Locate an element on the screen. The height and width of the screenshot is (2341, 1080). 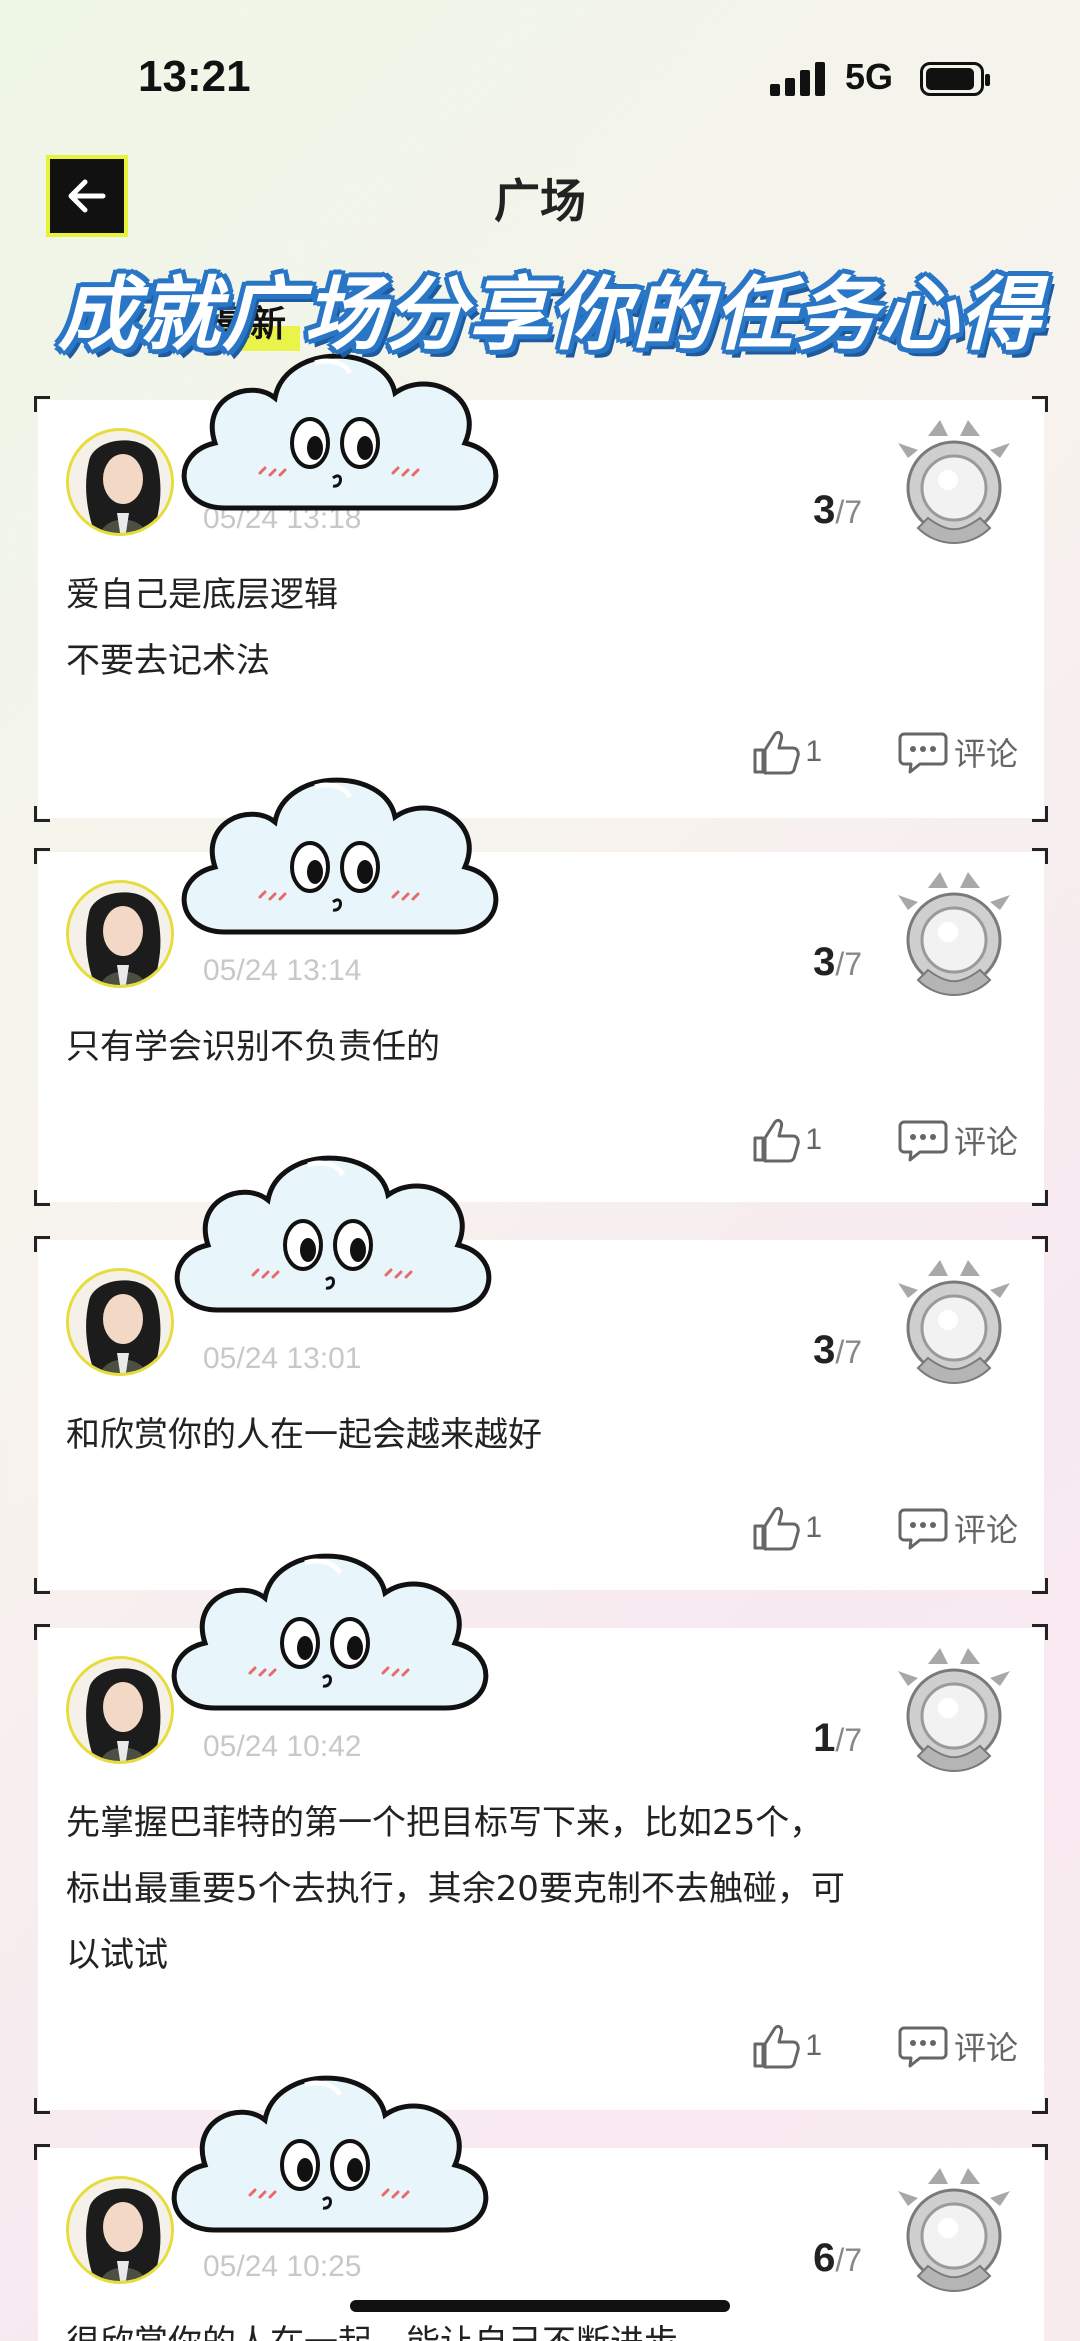
status-bar: 13:21 5G is located at coordinates (540, 75).